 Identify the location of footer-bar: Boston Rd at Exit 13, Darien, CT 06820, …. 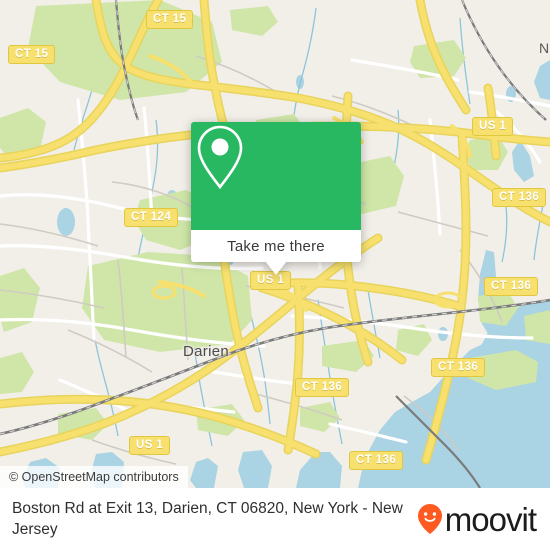
(275, 519).